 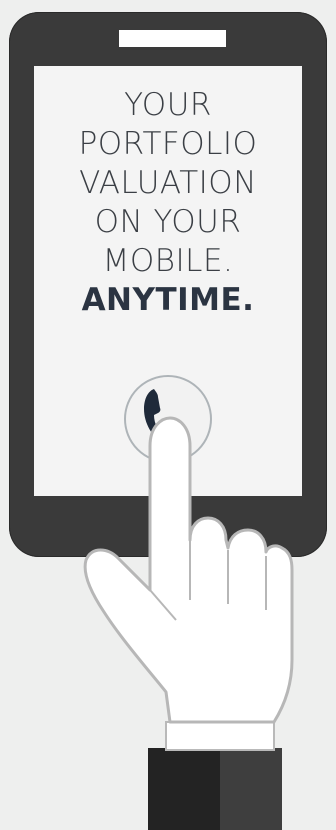 What do you see at coordinates (184, 789) in the screenshot?
I see `sleeve-dark-panel` at bounding box center [184, 789].